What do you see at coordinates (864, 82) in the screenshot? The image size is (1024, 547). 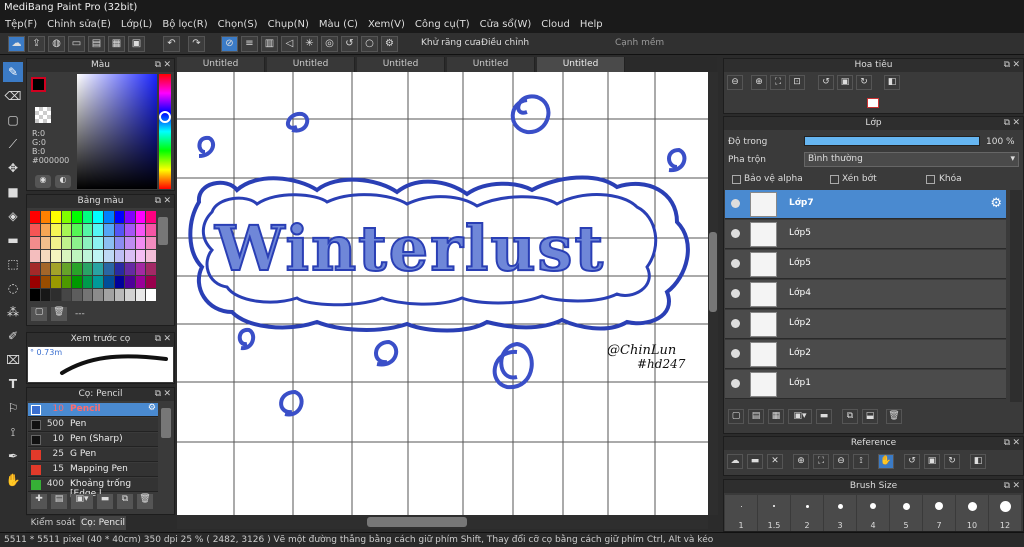 I see `rotate-right-icon: ↻` at bounding box center [864, 82].